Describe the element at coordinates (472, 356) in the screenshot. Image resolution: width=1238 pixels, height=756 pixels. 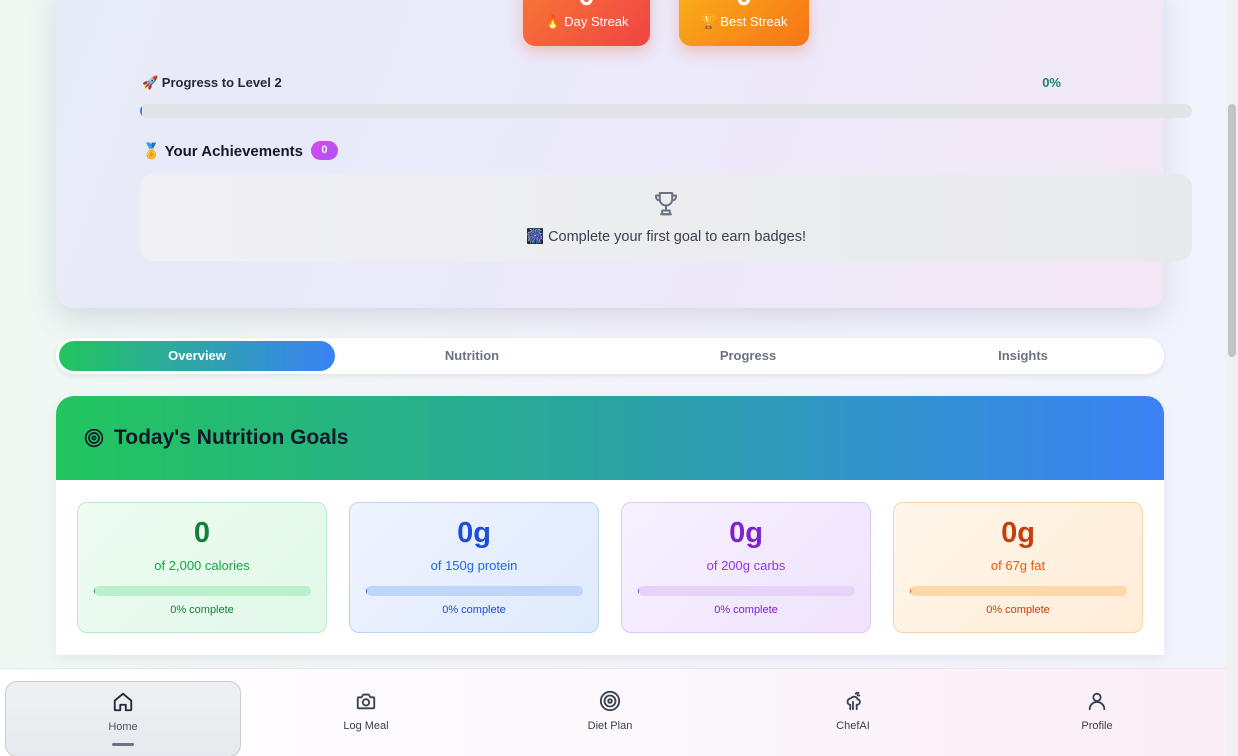
I see `tab-nutrition: Nutrition` at that location.